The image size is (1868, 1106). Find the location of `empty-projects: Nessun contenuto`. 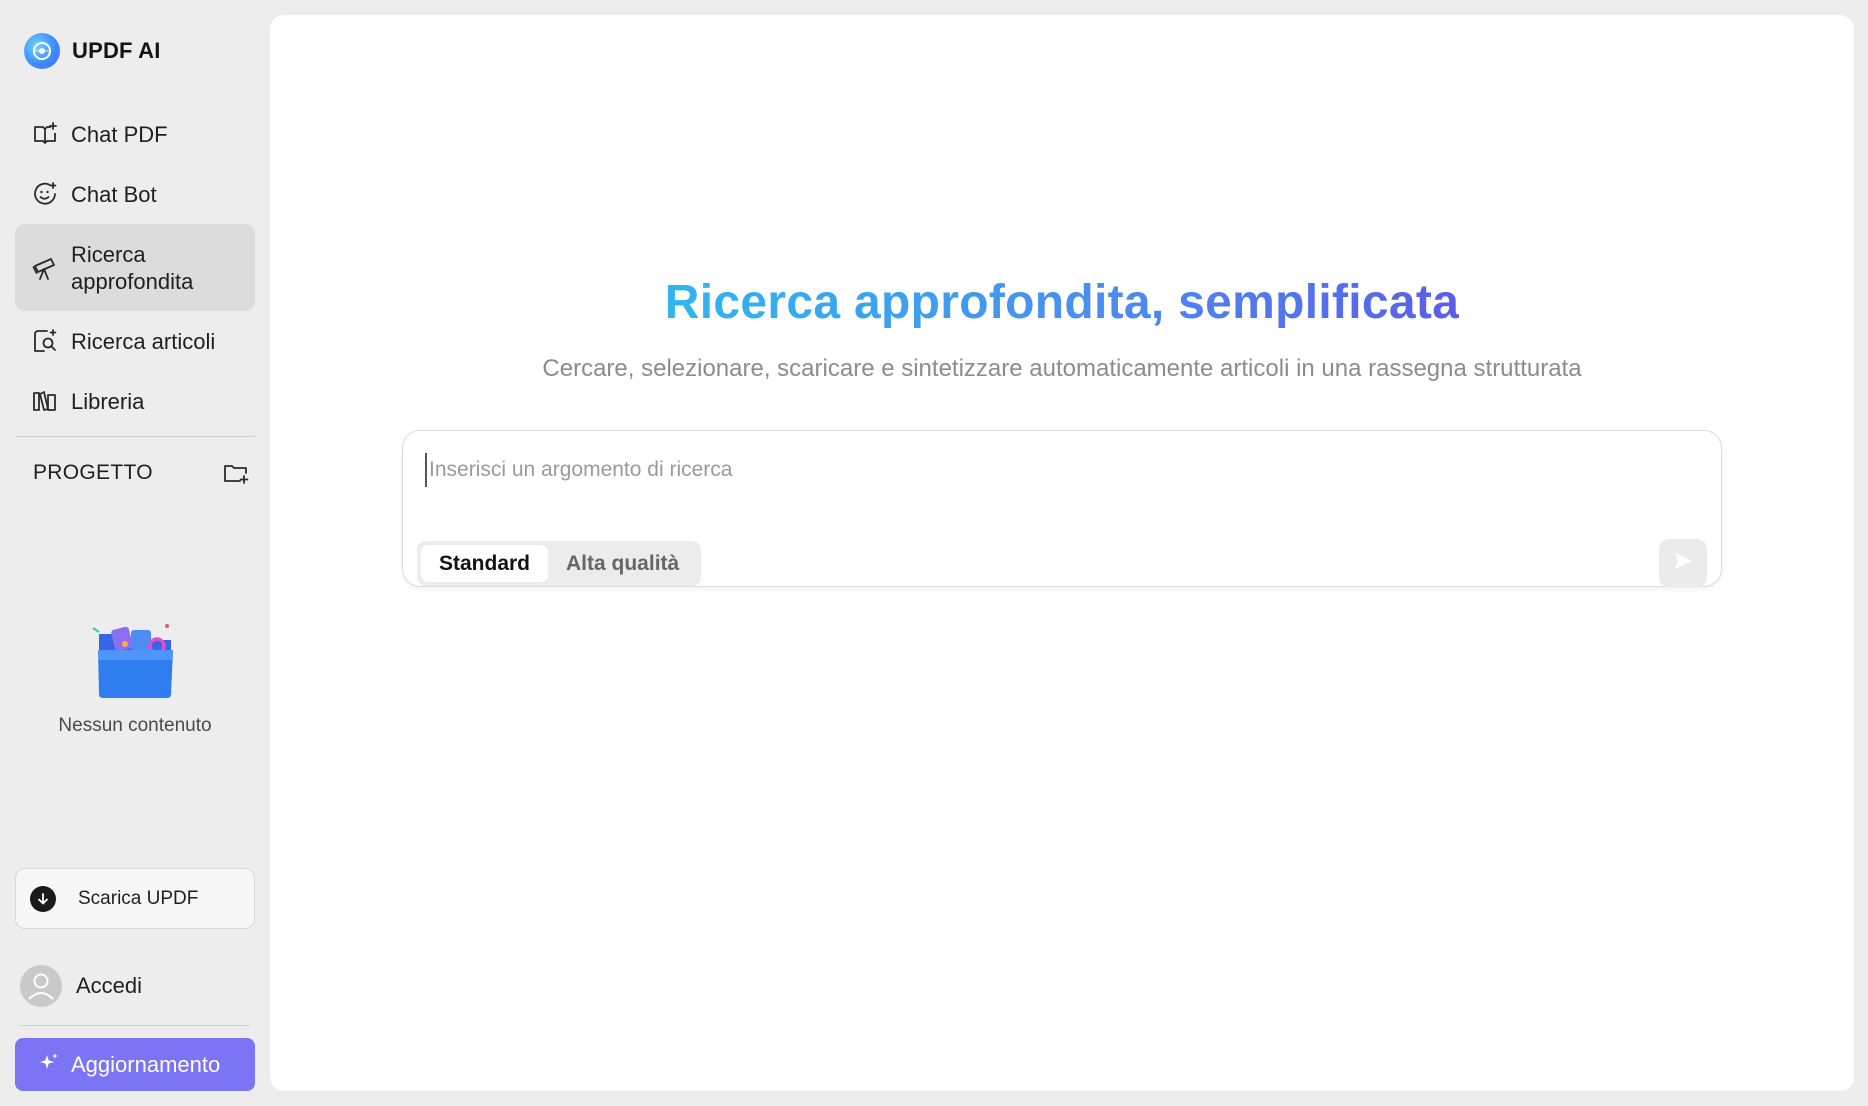

empty-projects: Nessun contenuto is located at coordinates (135, 678).